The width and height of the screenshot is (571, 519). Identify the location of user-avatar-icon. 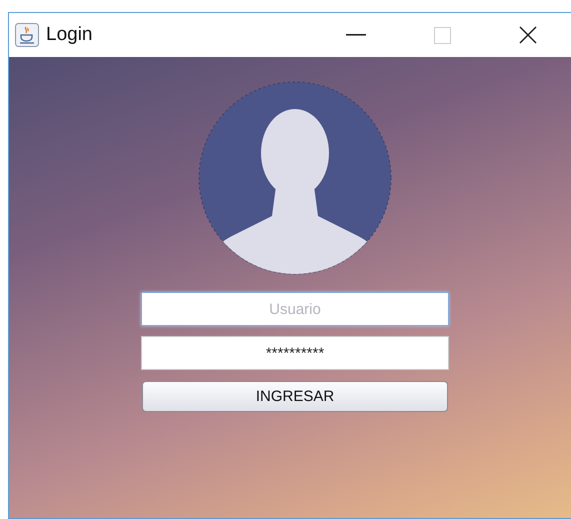
(295, 178).